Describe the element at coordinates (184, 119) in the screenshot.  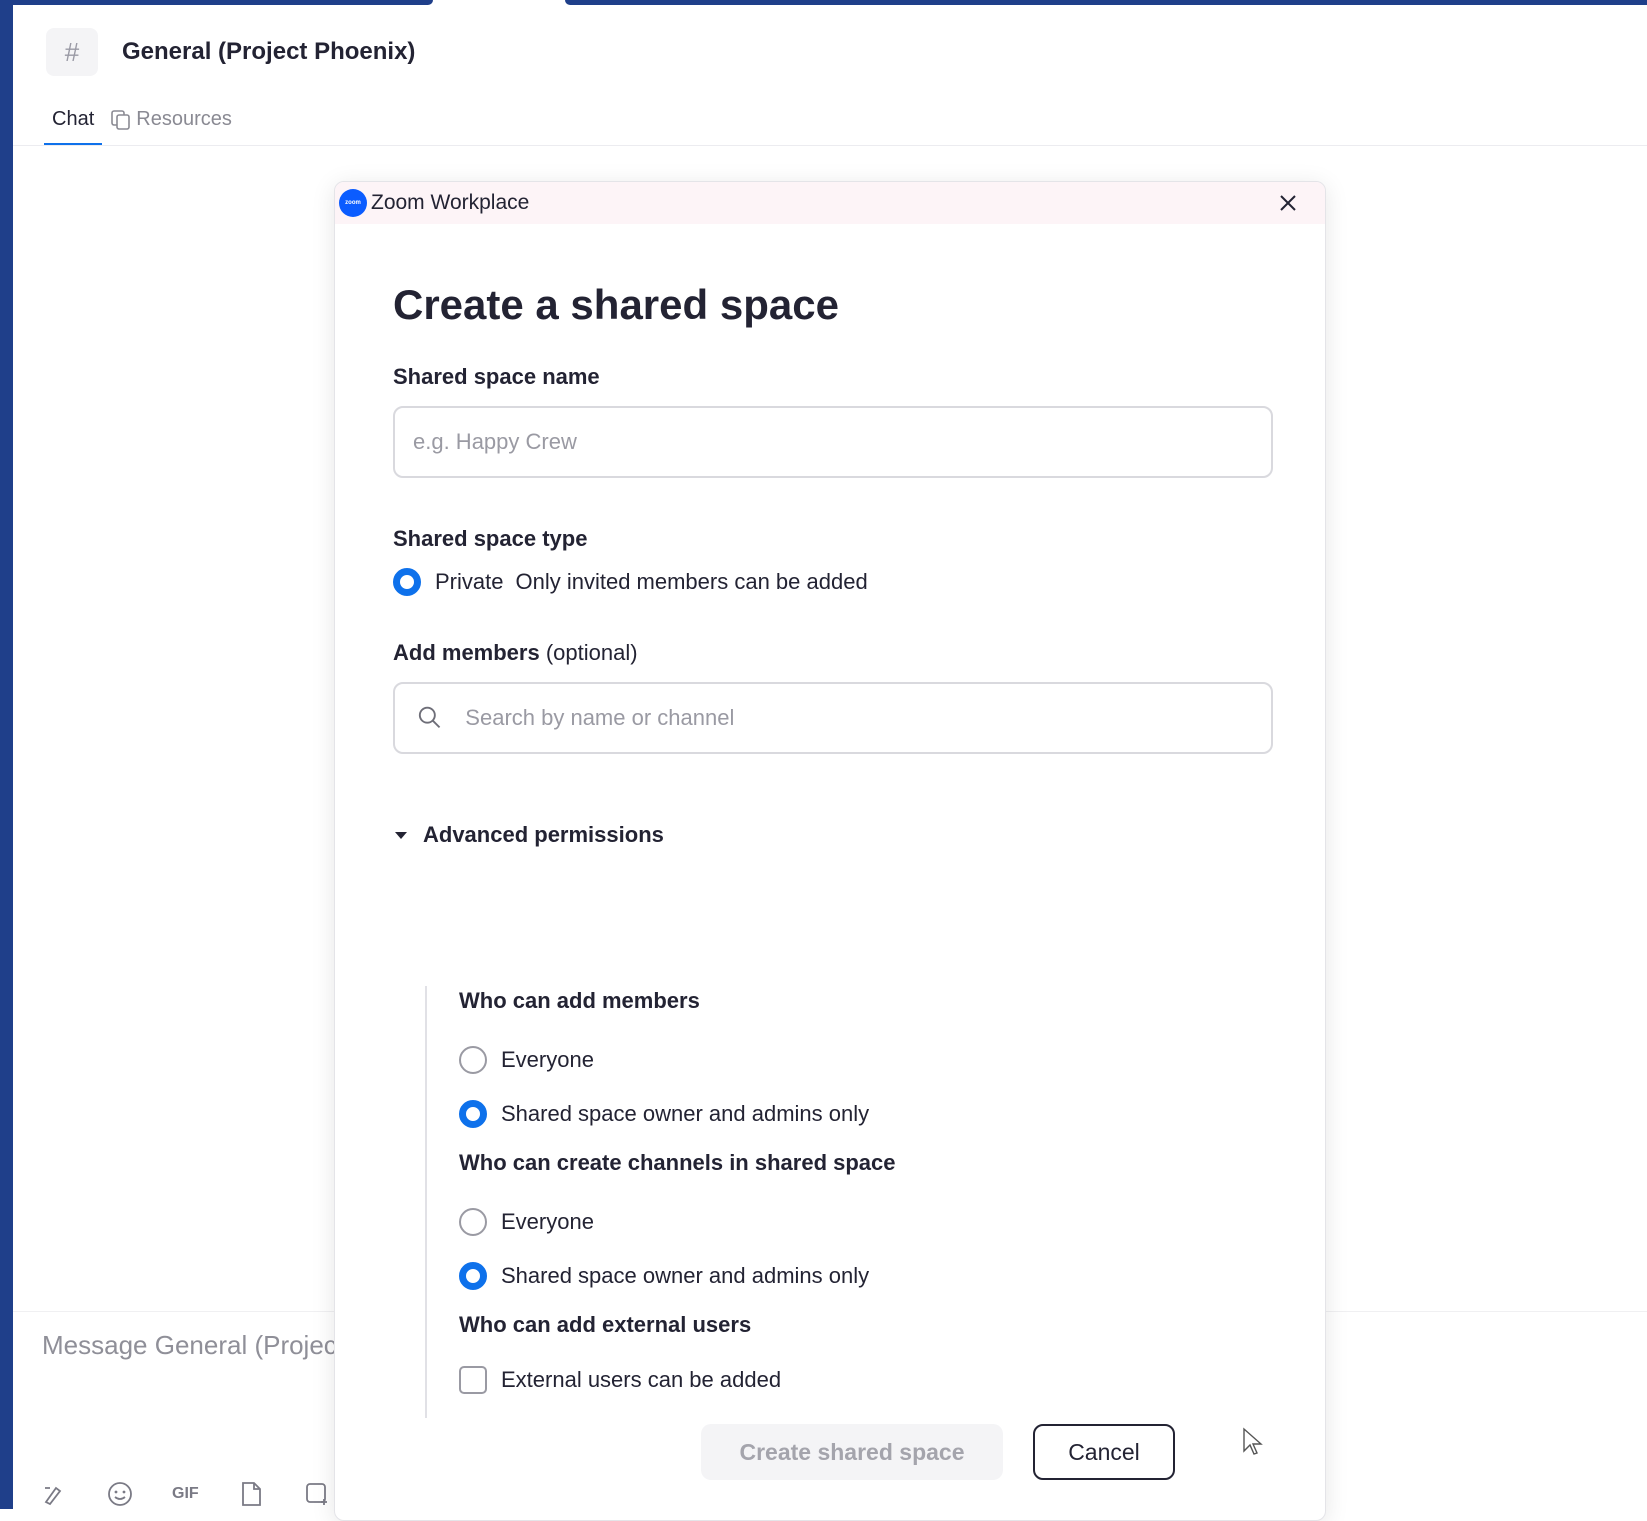
I see `tab-resources-label: Resources` at that location.